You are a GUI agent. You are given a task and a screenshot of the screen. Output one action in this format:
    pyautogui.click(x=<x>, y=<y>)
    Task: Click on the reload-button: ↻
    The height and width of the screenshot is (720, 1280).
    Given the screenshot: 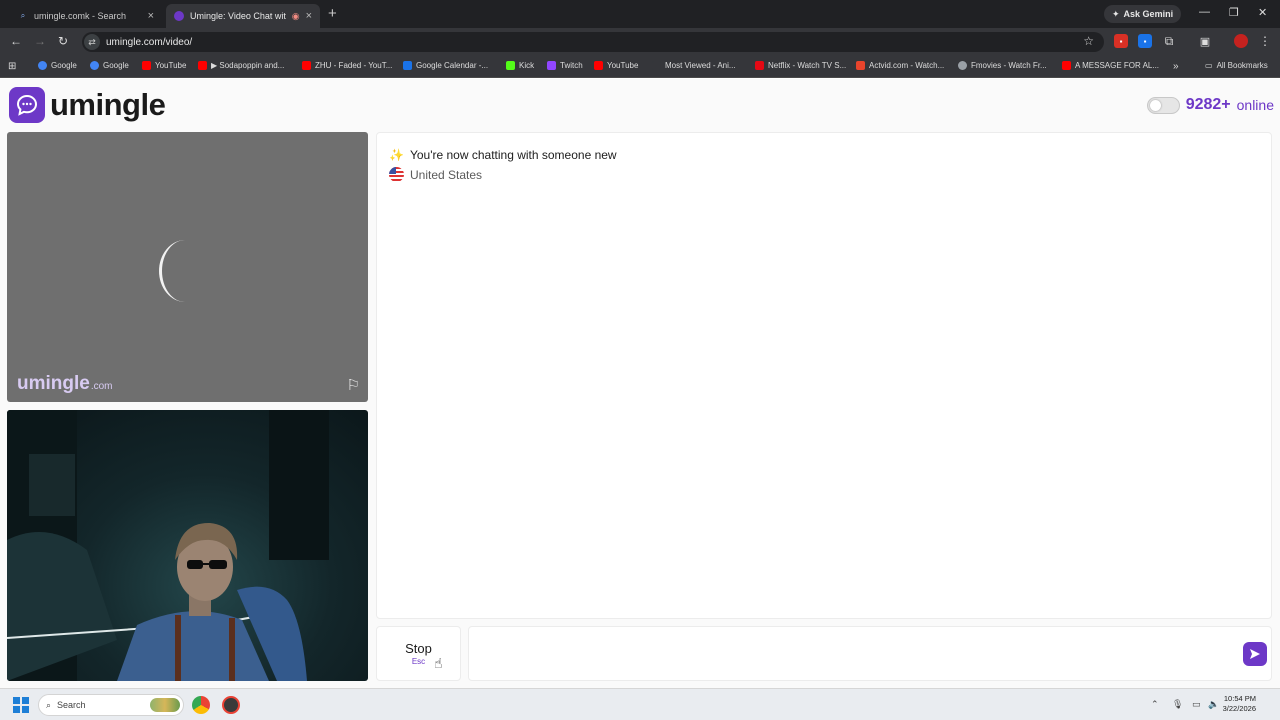 What is the action you would take?
    pyautogui.click(x=63, y=41)
    